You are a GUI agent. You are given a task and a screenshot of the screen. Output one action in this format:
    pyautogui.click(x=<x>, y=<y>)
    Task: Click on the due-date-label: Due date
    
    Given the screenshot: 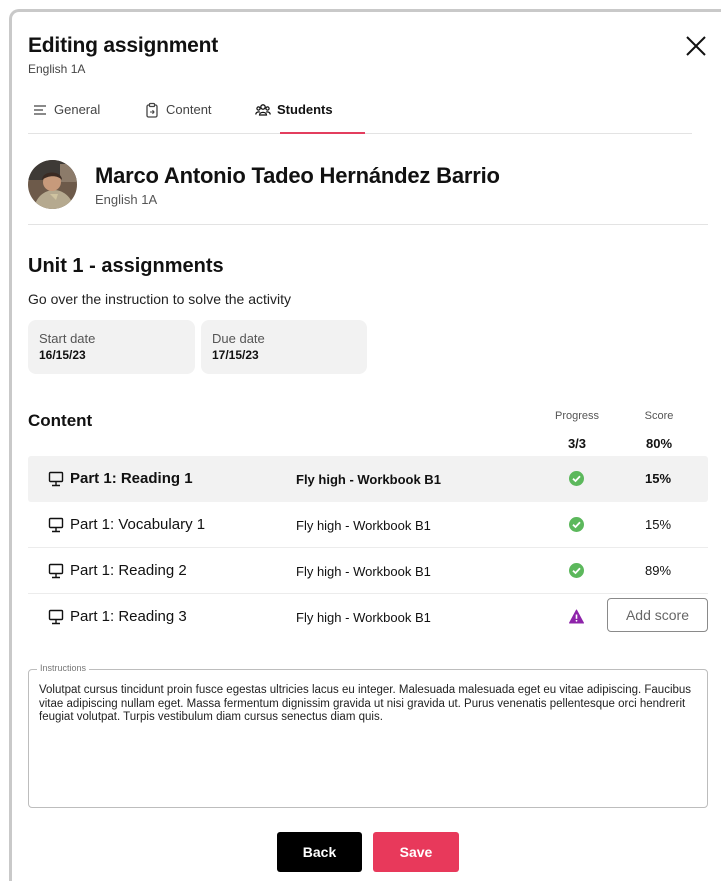 What is the action you would take?
    pyautogui.click(x=238, y=338)
    